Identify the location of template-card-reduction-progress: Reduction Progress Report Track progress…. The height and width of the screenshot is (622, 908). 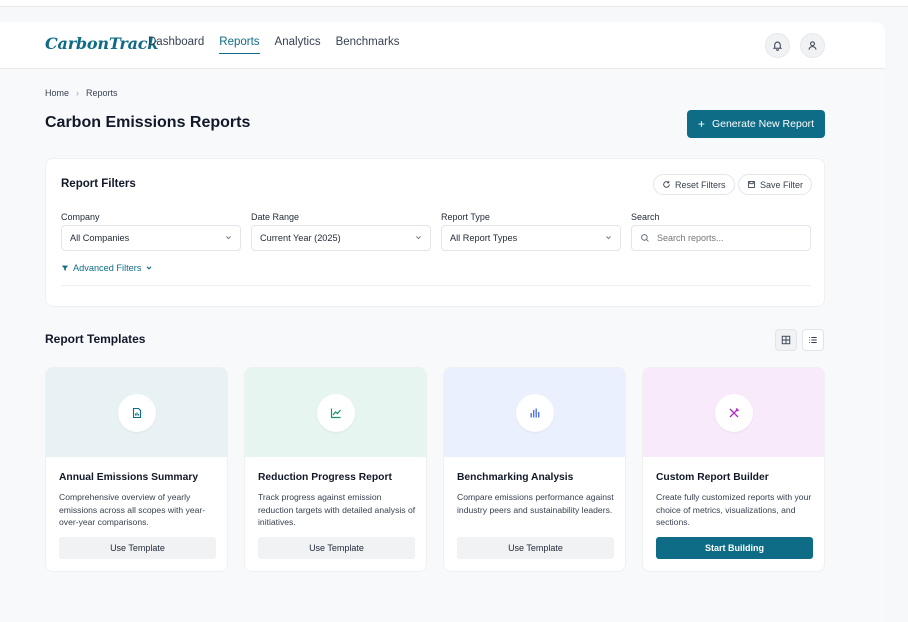
(335, 469).